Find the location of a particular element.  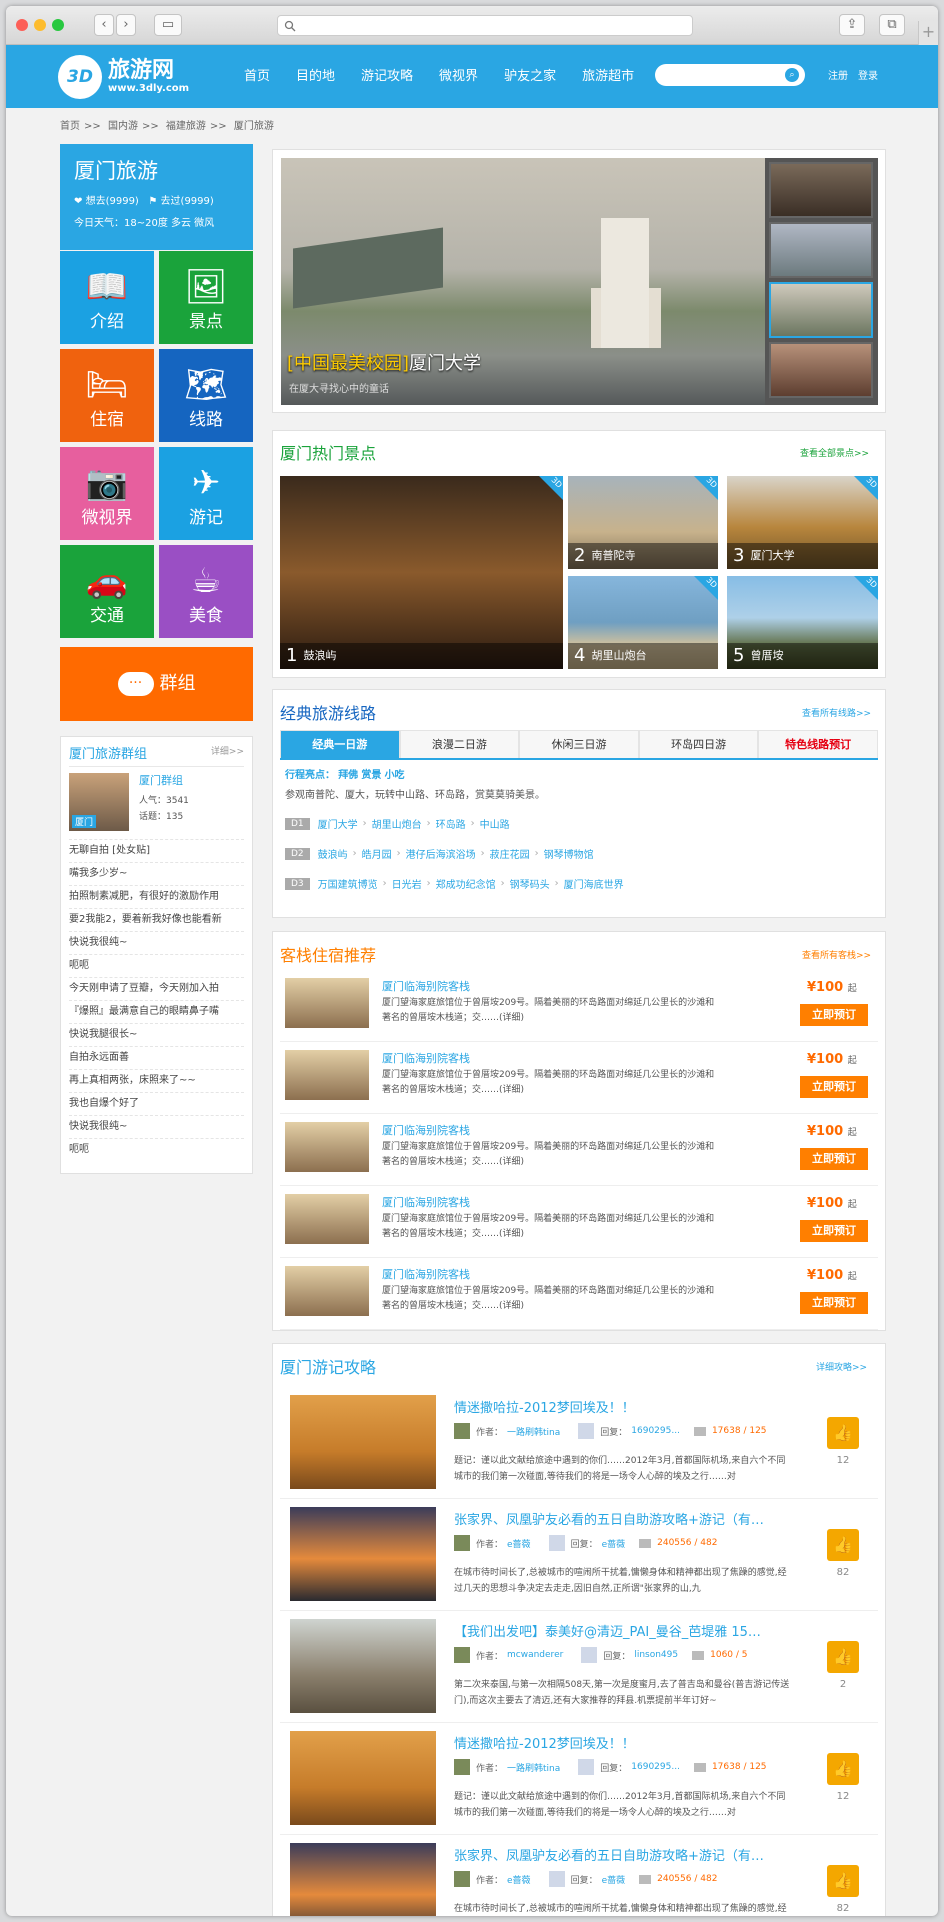

tab-two-day: 浪漫二日游 is located at coordinates (459, 744).